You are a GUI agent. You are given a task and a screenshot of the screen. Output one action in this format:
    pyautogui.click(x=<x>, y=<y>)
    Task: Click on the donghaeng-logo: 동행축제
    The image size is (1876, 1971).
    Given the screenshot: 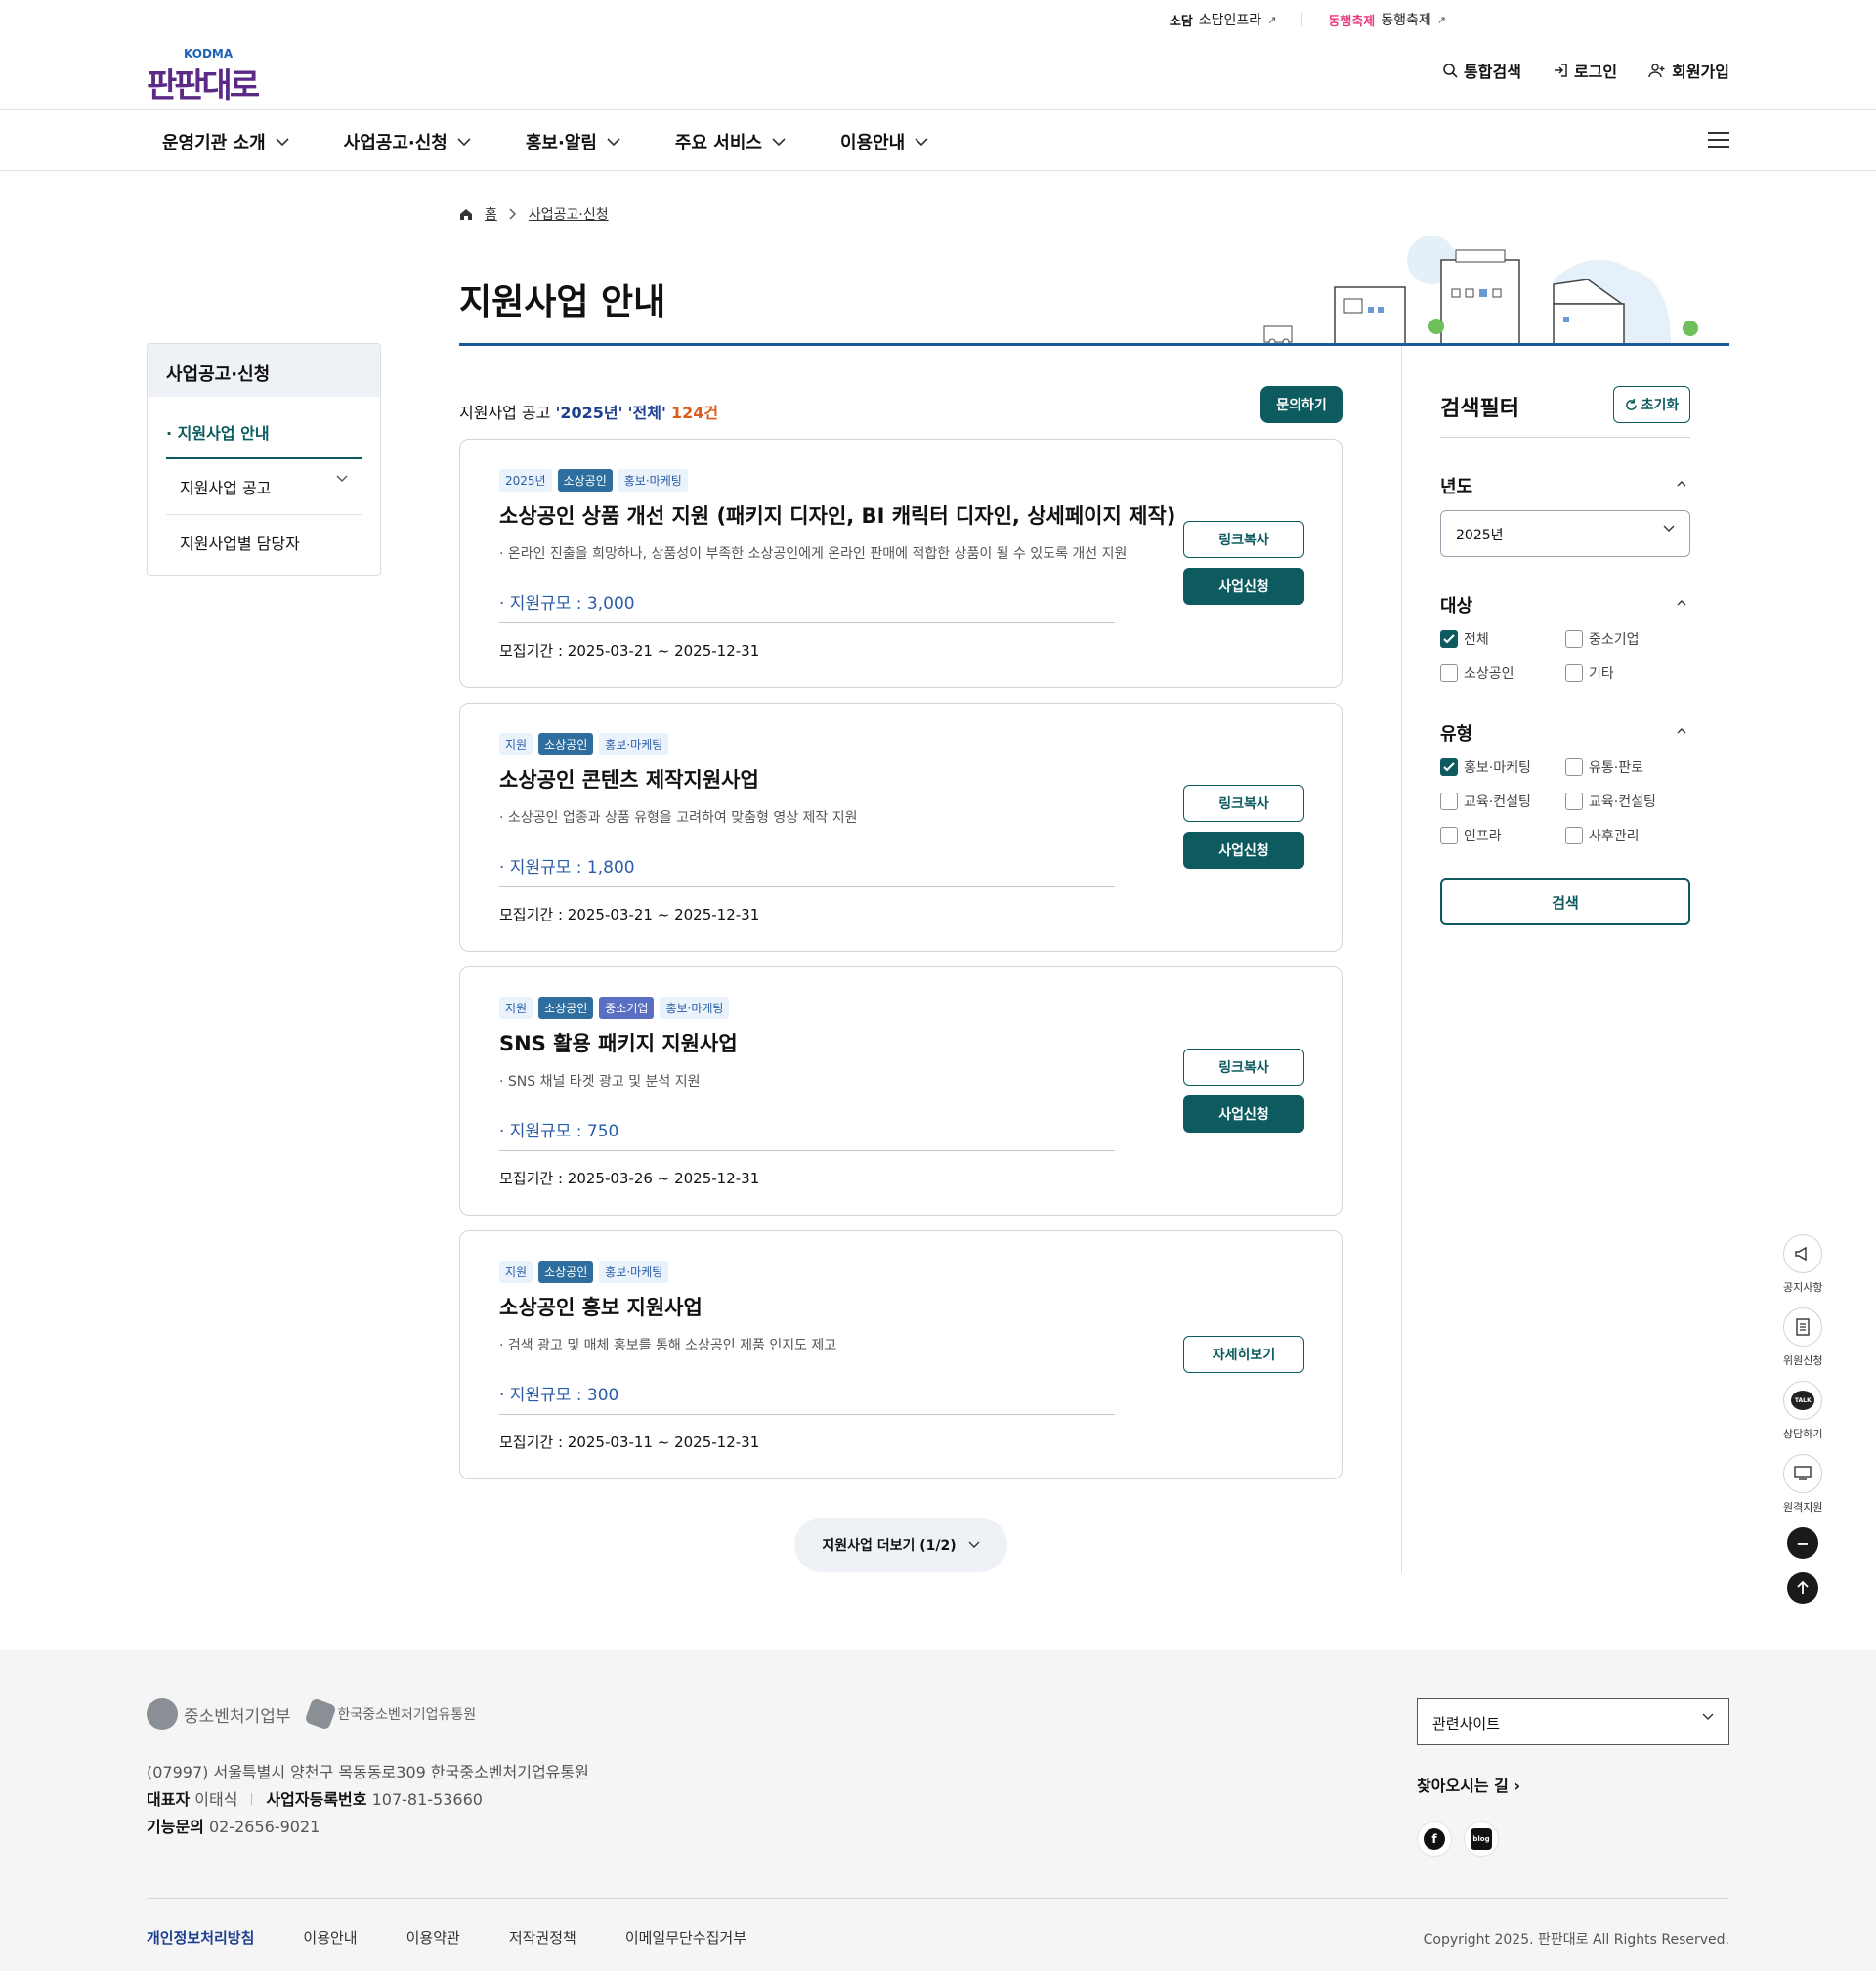 What is the action you would take?
    pyautogui.click(x=1352, y=21)
    